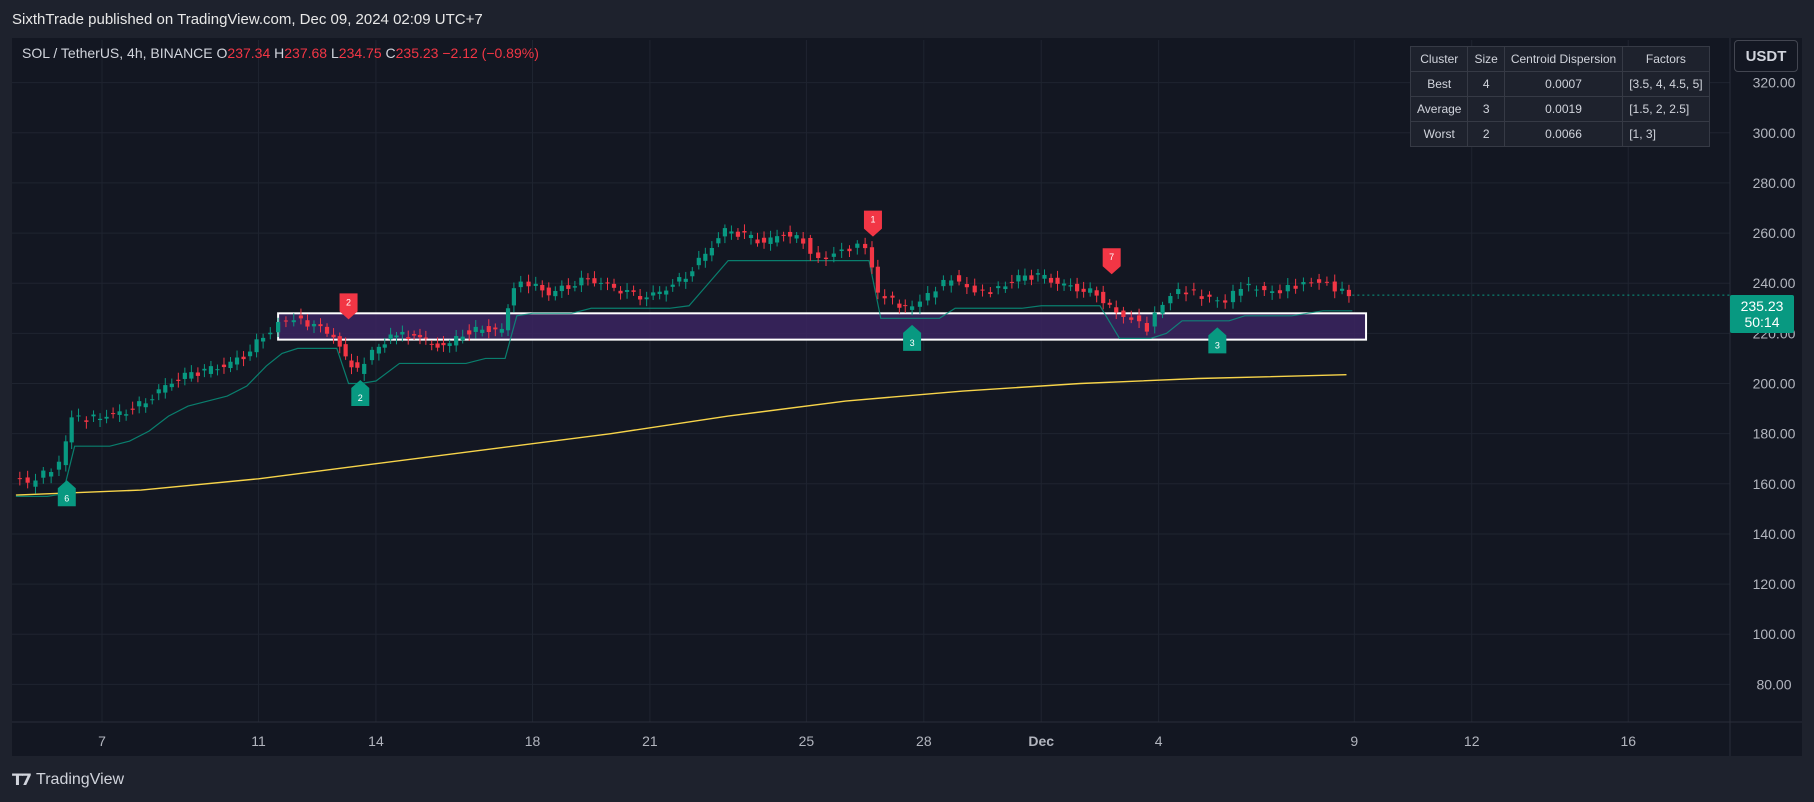 This screenshot has height=802, width=1814. I want to click on sell-signal-label: 7, so click(1111, 261).